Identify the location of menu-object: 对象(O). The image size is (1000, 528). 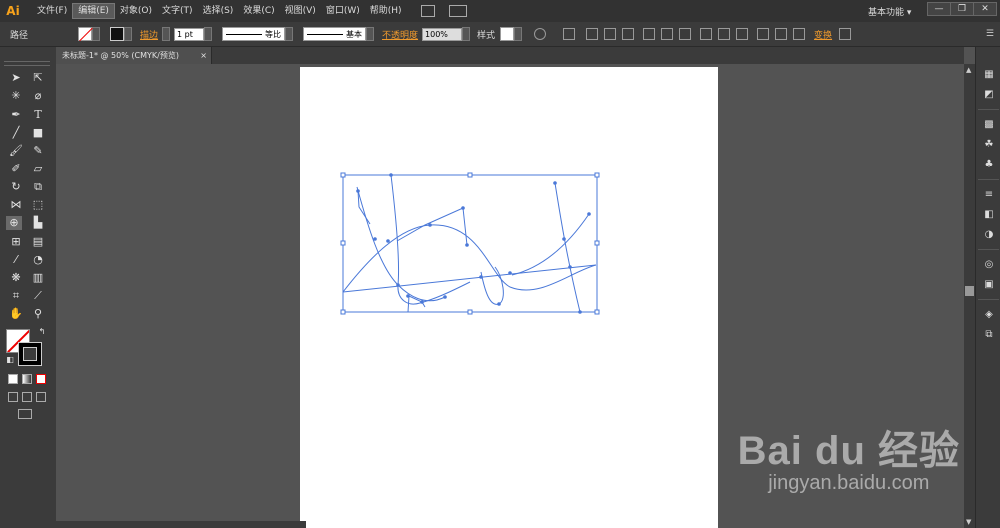
(136, 11).